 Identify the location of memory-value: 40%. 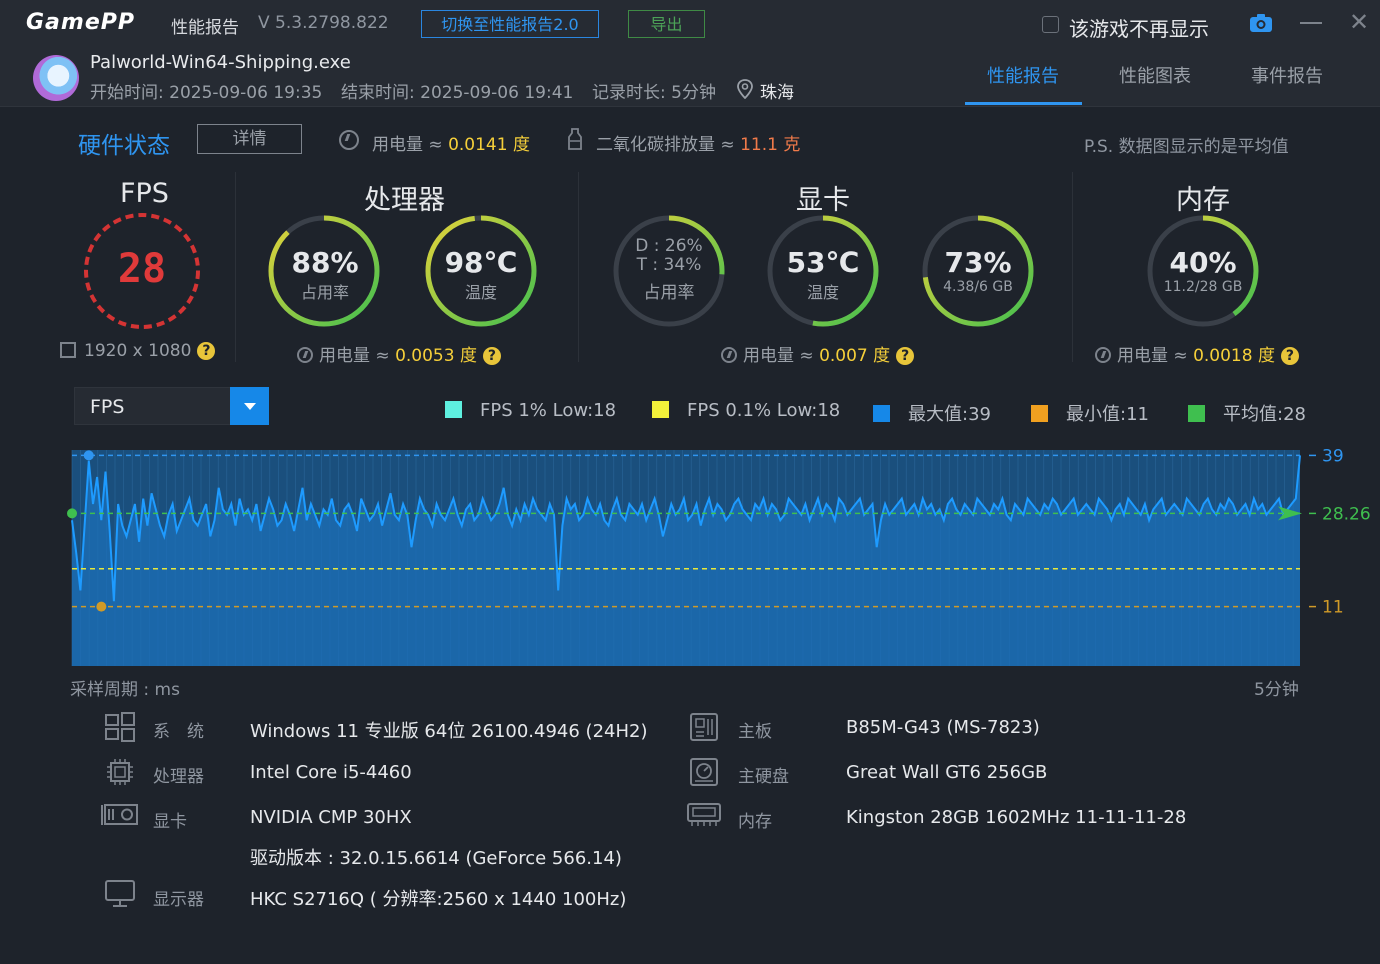
(1203, 262).